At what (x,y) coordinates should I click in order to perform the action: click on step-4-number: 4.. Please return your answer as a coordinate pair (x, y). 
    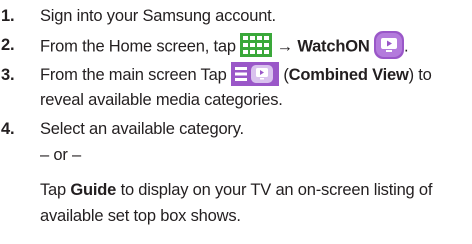
    Looking at the image, I should click on (8, 129).